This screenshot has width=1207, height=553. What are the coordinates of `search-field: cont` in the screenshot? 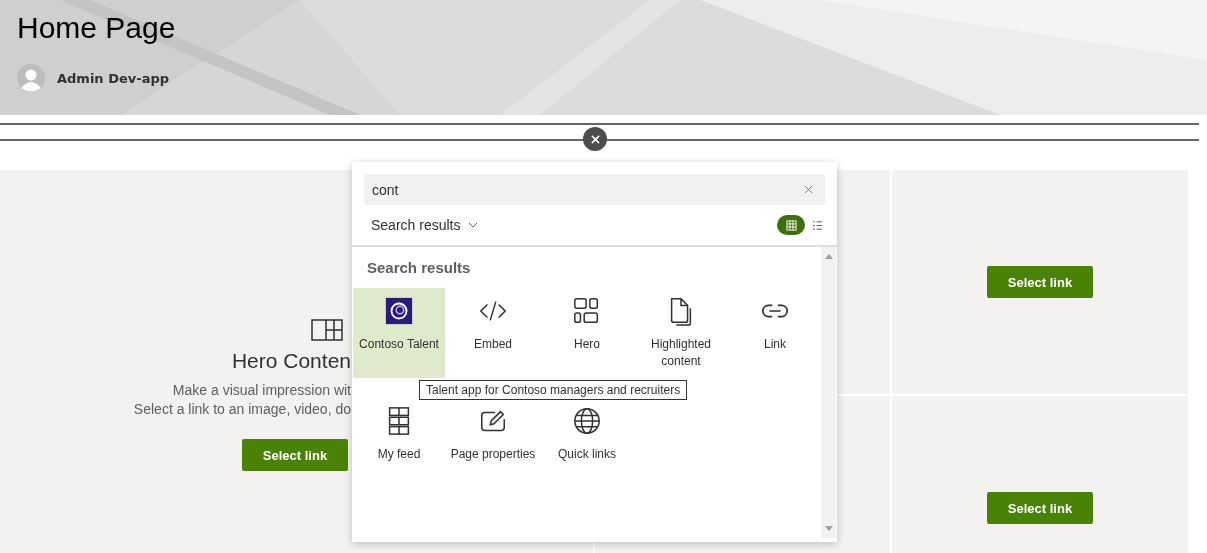 It's located at (594, 189).